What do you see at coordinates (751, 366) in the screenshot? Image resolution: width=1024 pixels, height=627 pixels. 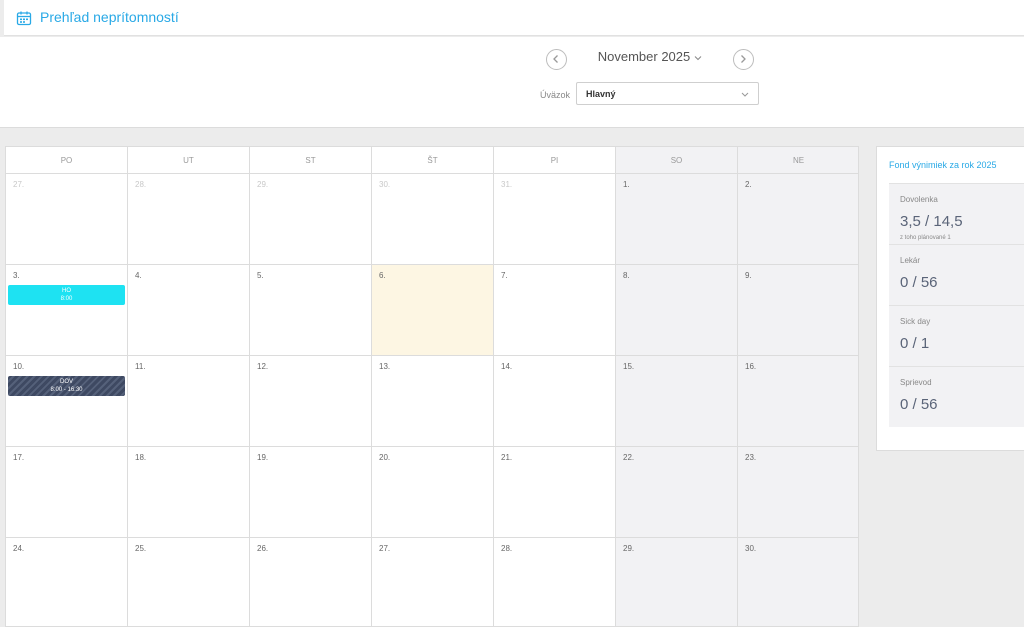 I see `day-number: 16.` at bounding box center [751, 366].